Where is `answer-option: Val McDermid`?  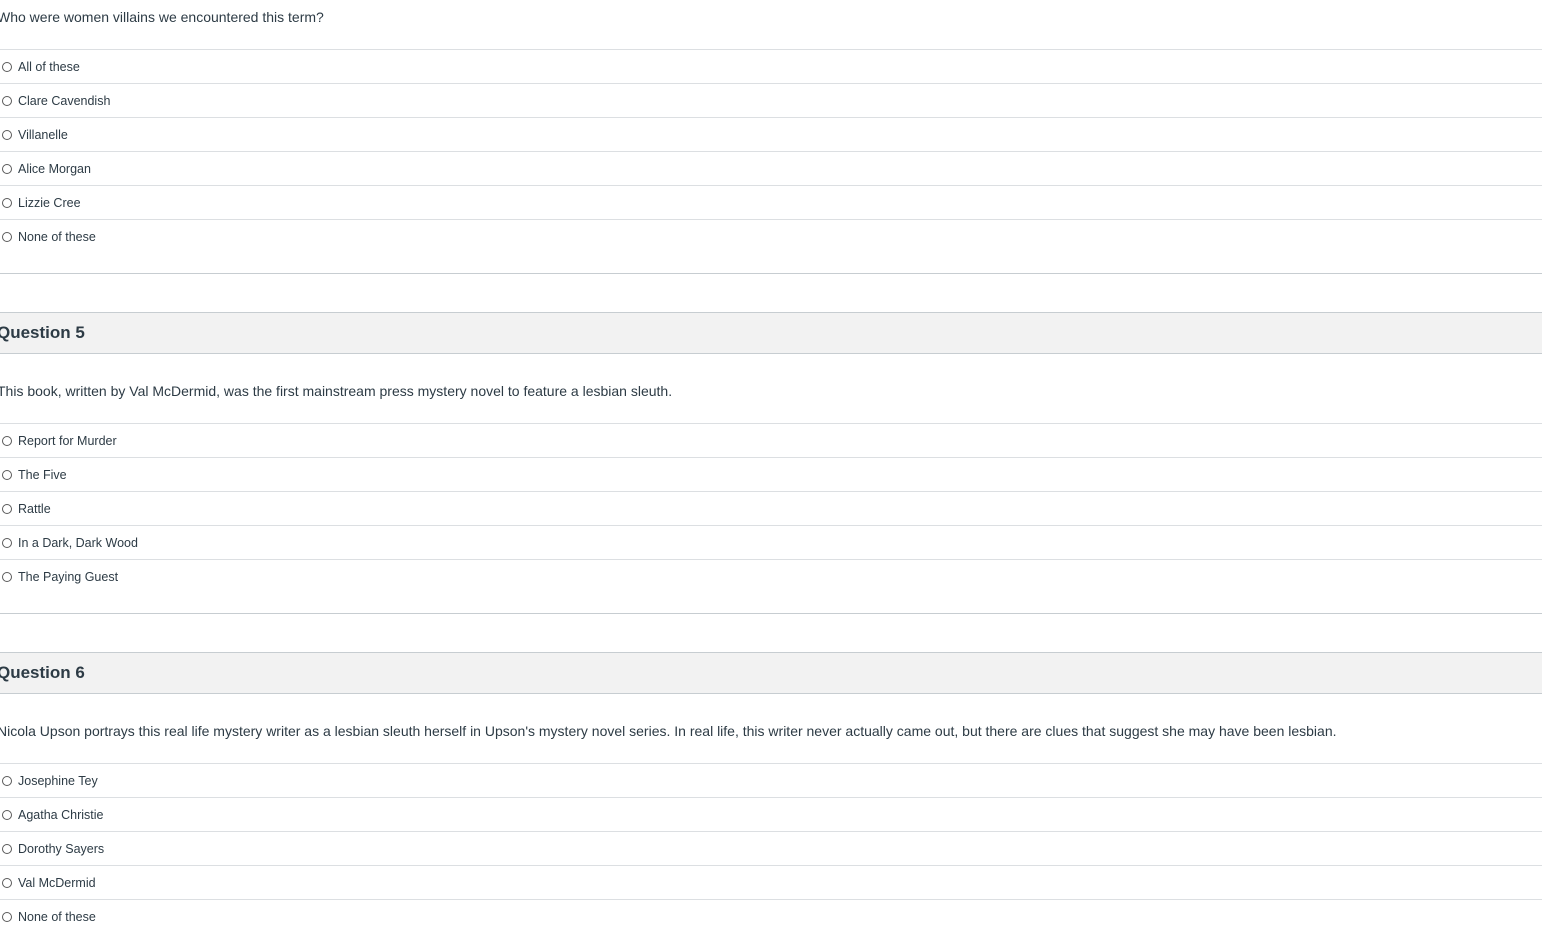
answer-option: Val McDermid is located at coordinates (771, 882).